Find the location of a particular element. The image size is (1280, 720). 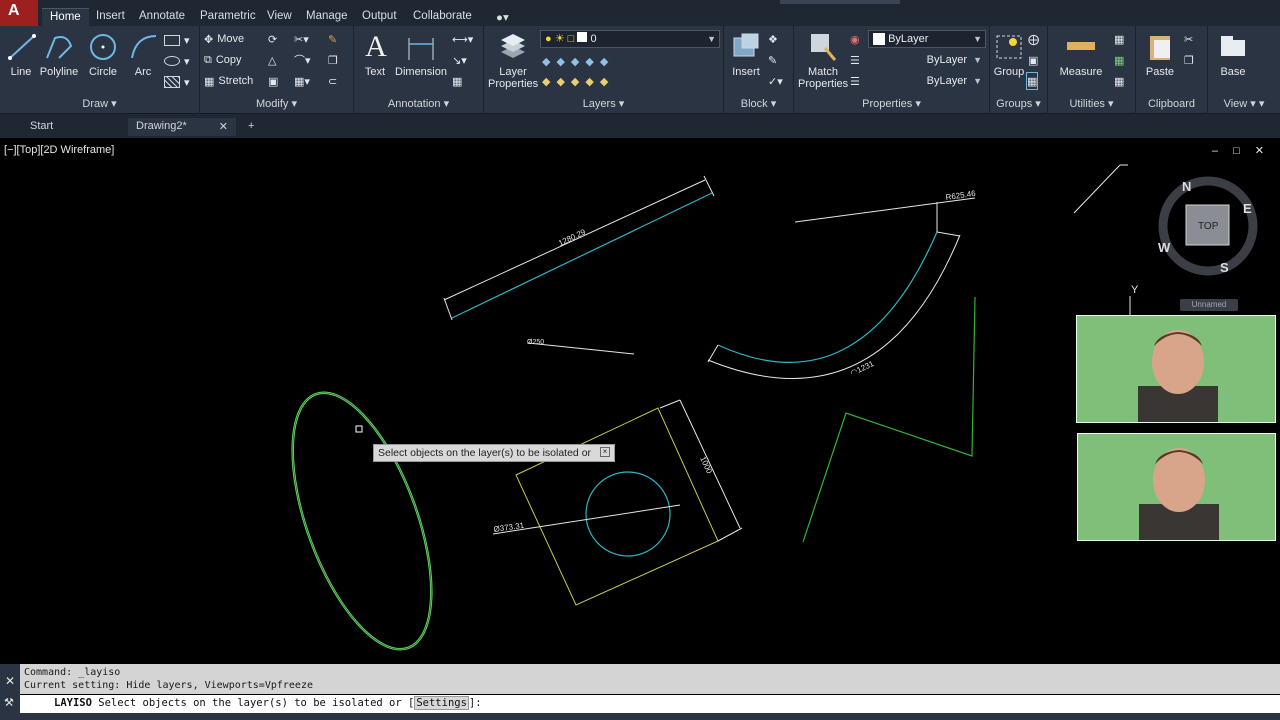

utilities-panel-title: Utilities ▾ is located at coordinates (1091, 103).